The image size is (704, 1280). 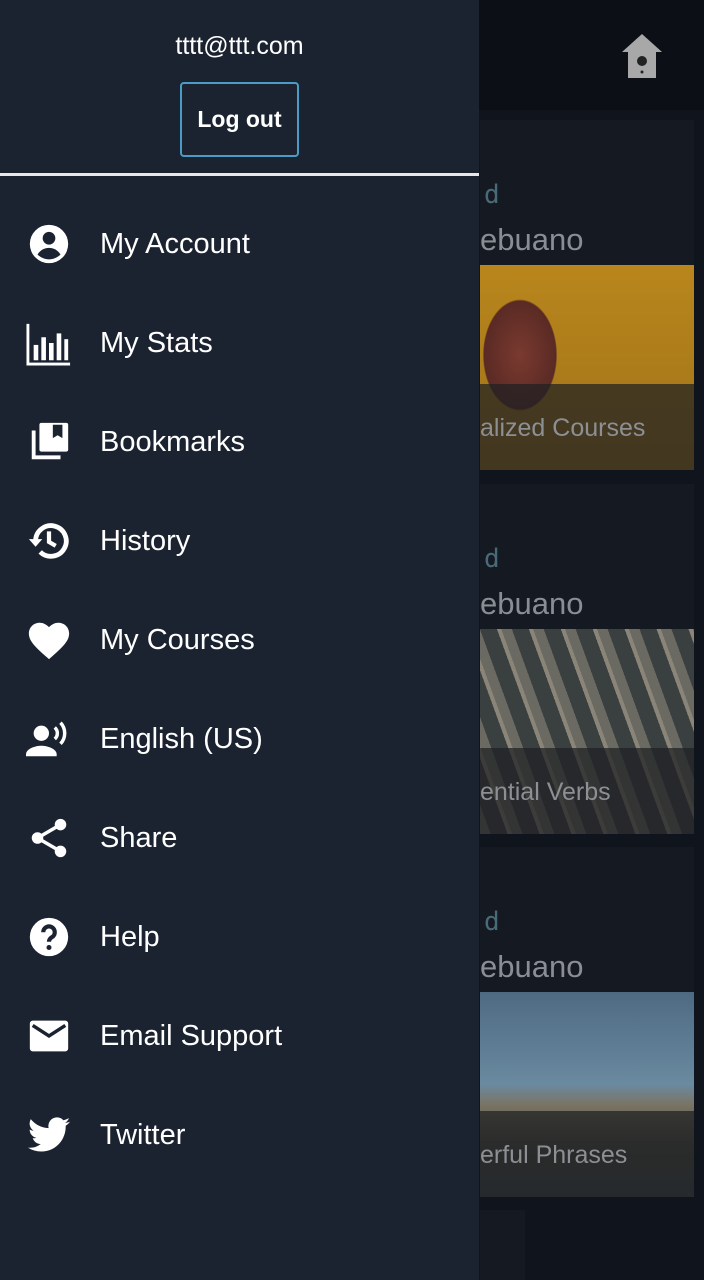 I want to click on user-email: tttt@ttt.com, so click(x=239, y=46).